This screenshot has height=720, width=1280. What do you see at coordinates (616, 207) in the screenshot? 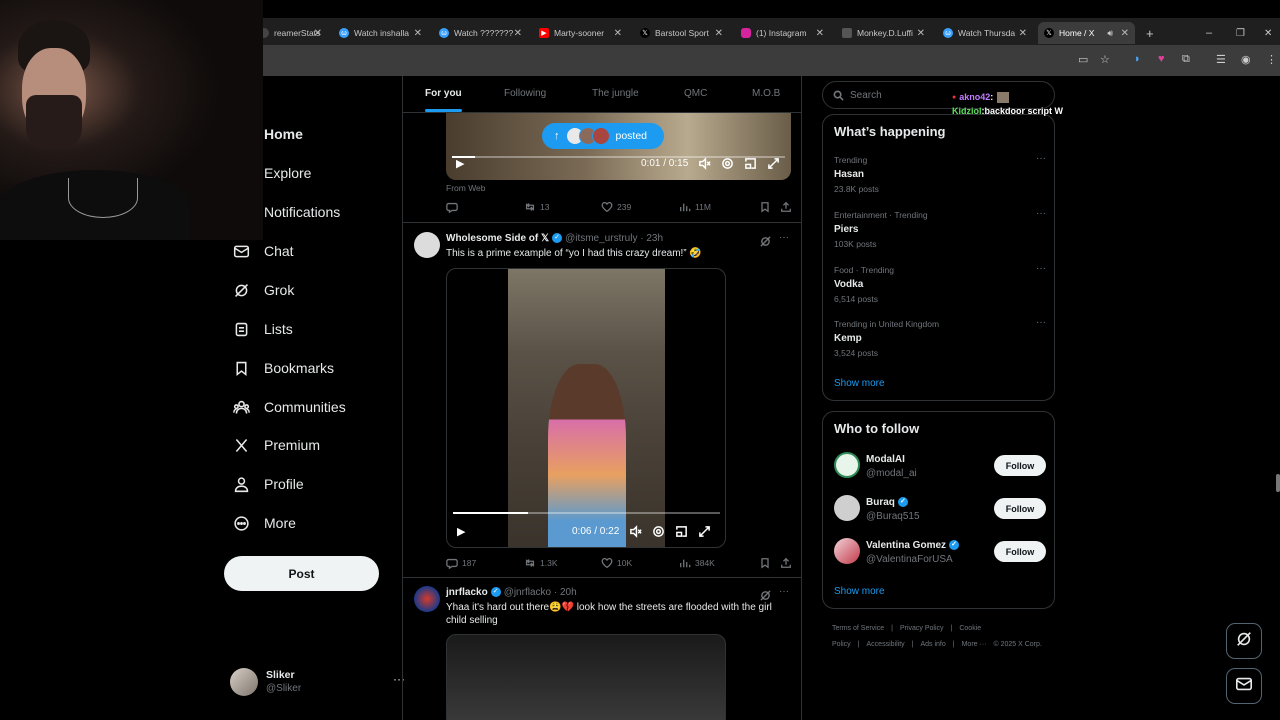
I see `like-button: 239` at bounding box center [616, 207].